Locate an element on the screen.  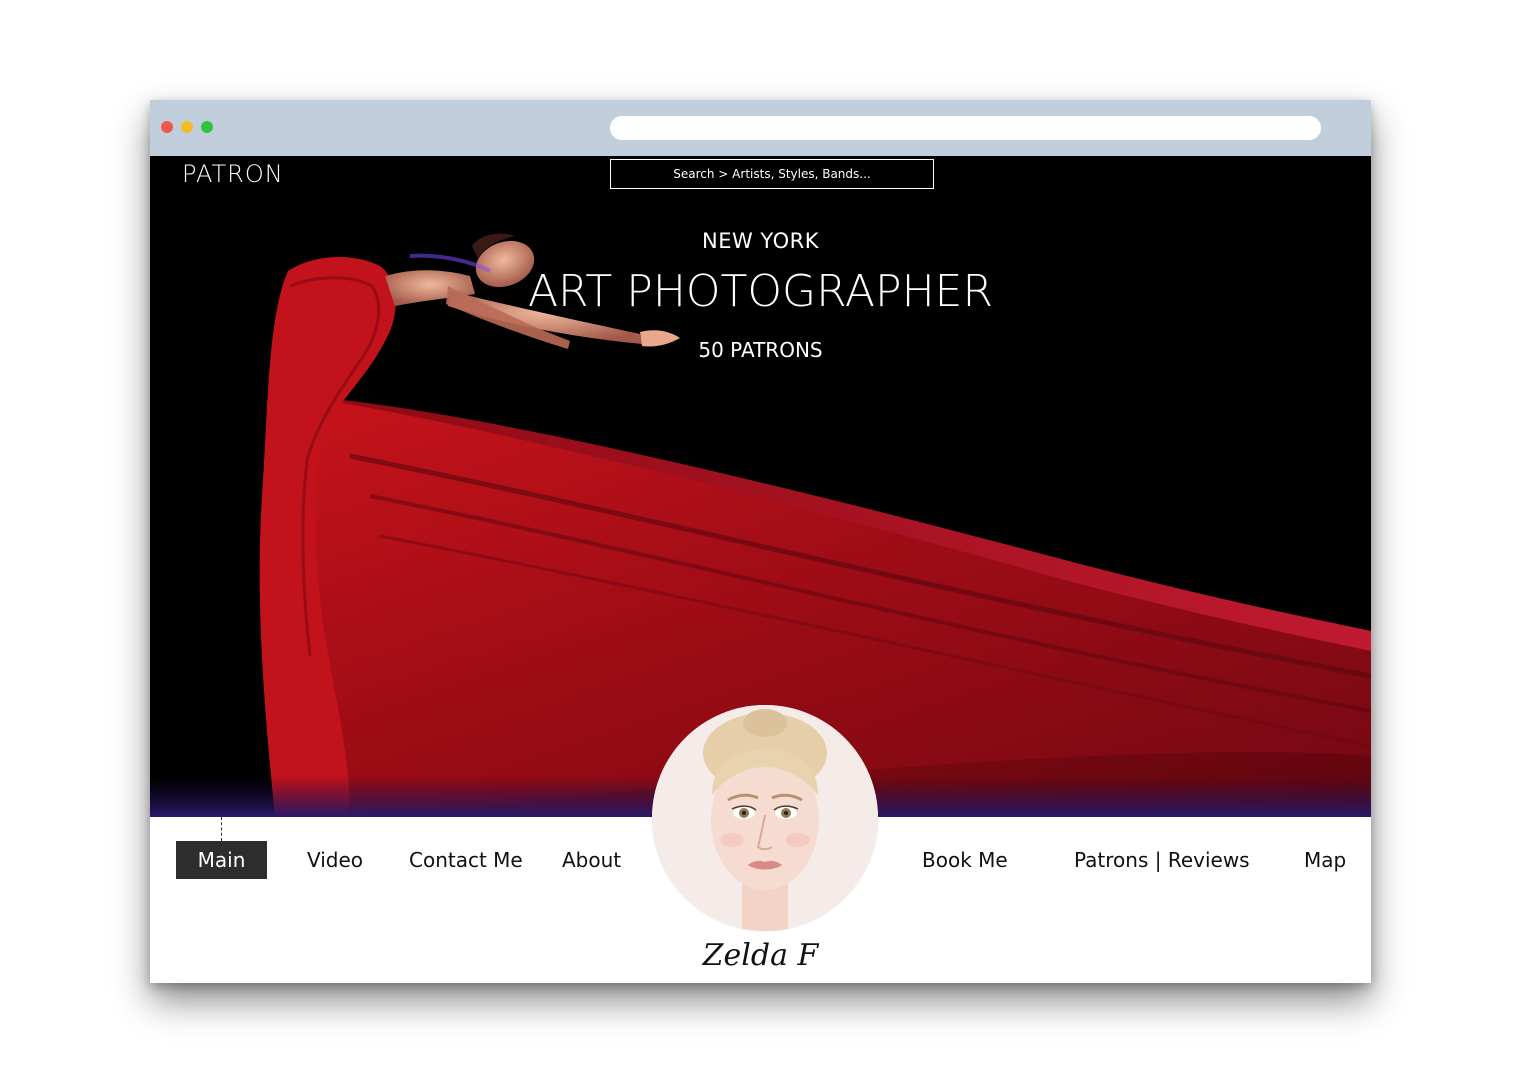
portrait-image is located at coordinates (765, 818).